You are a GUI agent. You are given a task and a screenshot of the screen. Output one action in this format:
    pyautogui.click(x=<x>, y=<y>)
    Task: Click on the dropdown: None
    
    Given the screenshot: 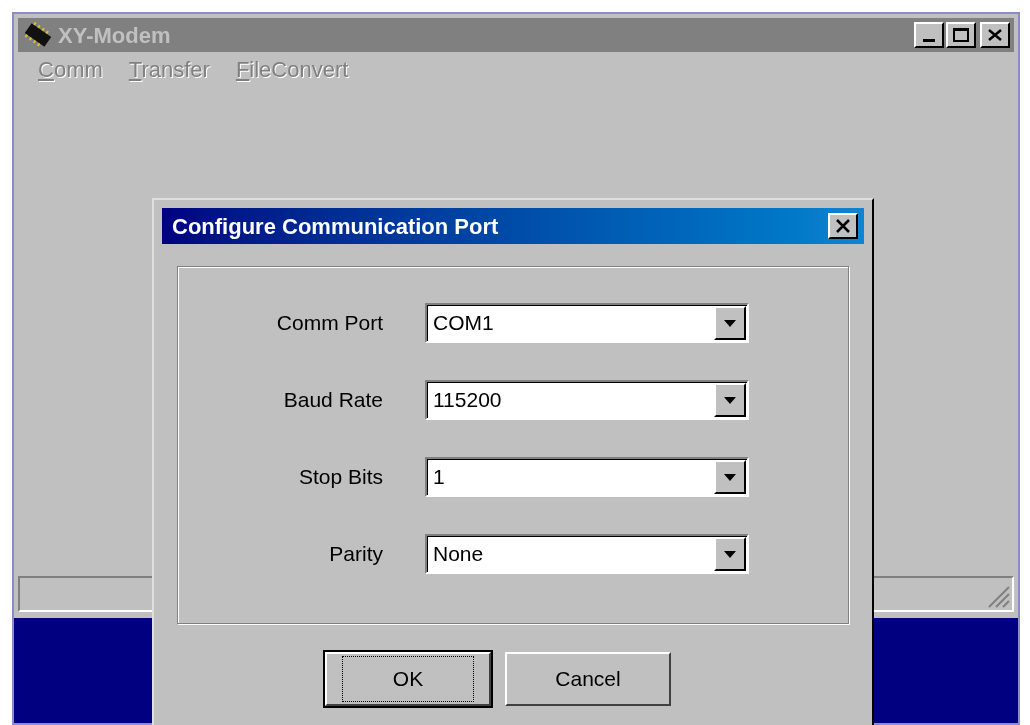 What is the action you would take?
    pyautogui.click(x=587, y=554)
    